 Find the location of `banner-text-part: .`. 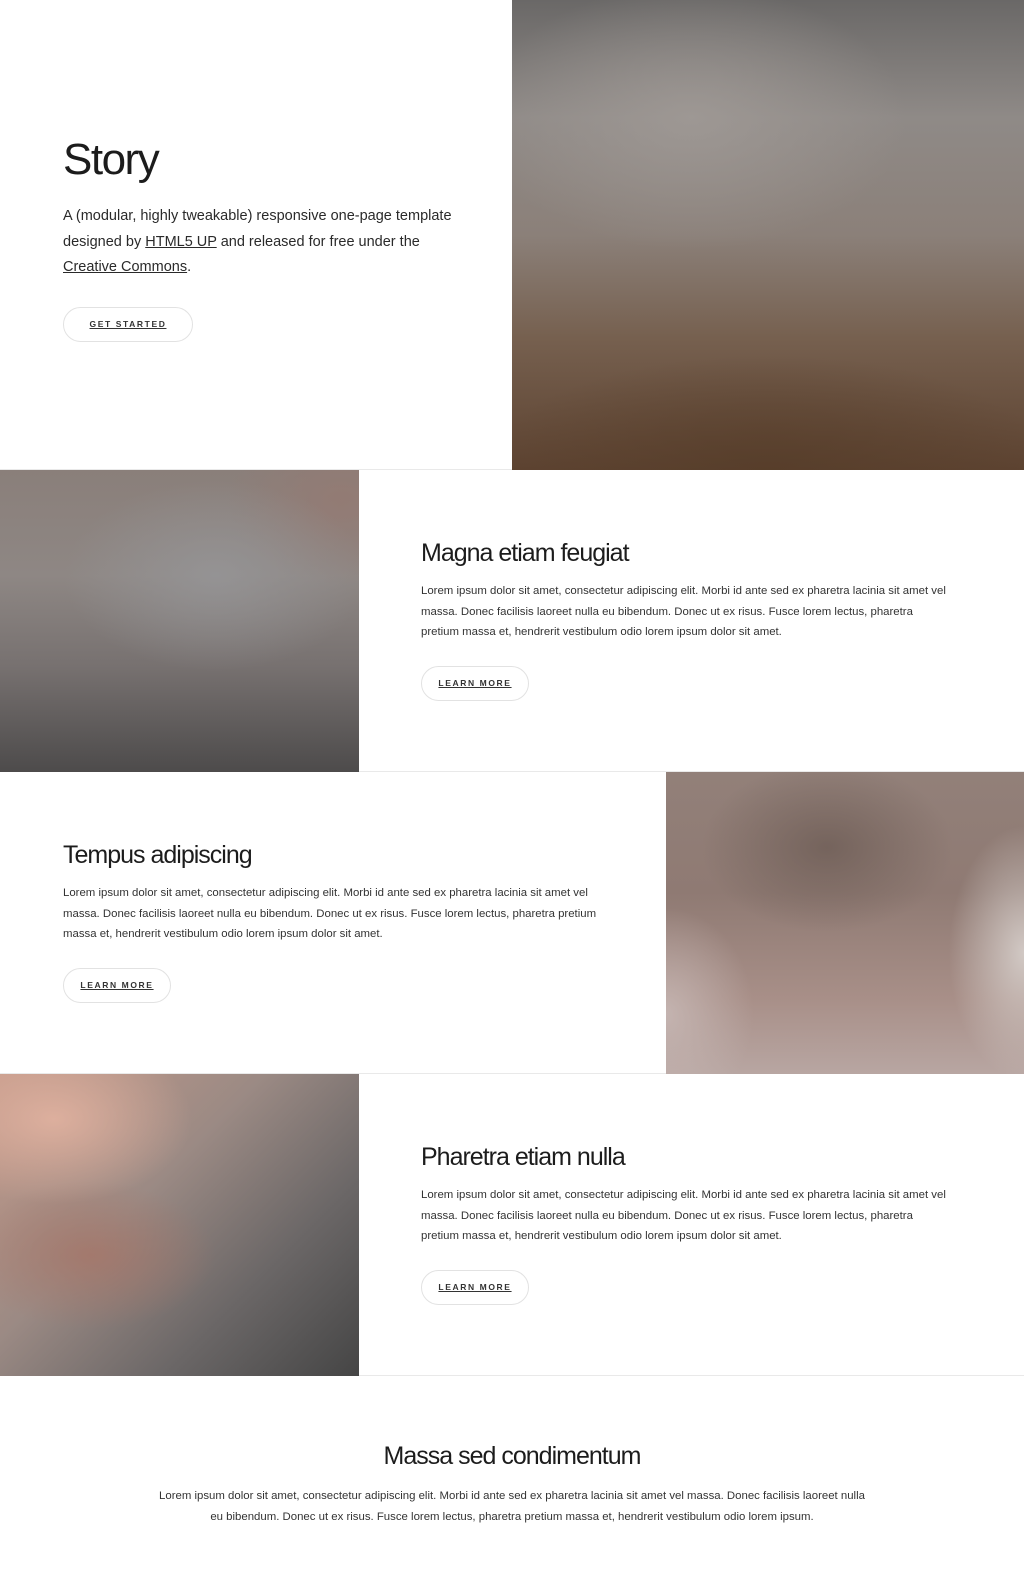

banner-text-part: . is located at coordinates (189, 267).